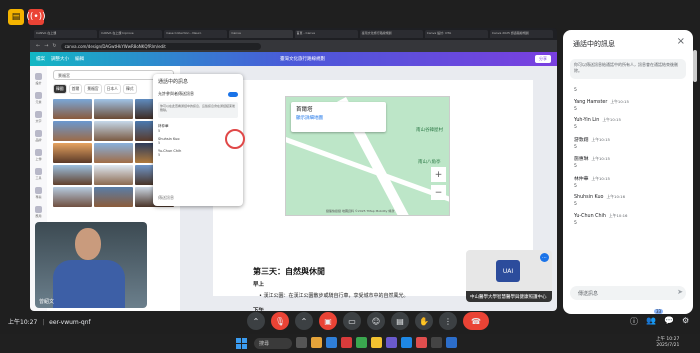 The height and width of the screenshot is (353, 700). Describe the element at coordinates (352, 321) in the screenshot. I see `captions-icon: ▭` at that location.